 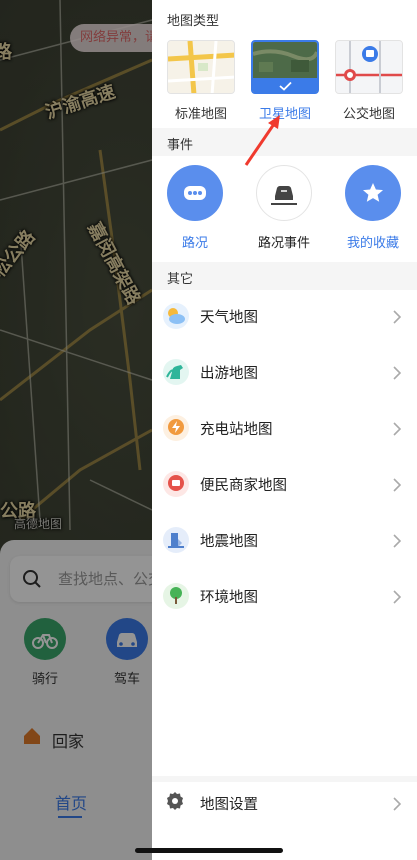 What do you see at coordinates (243, 486) in the screenshot?
I see `merchant-map-label: 便民商家地图` at bounding box center [243, 486].